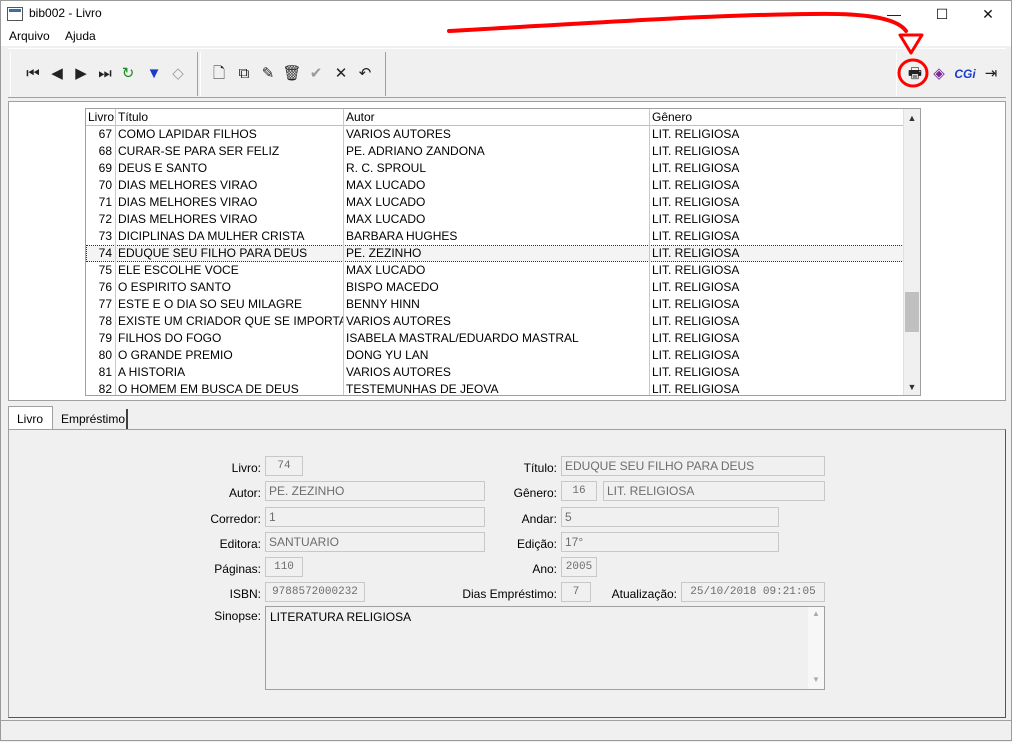 This screenshot has height=742, width=1012. I want to click on cell-livro: 81, so click(101, 372).